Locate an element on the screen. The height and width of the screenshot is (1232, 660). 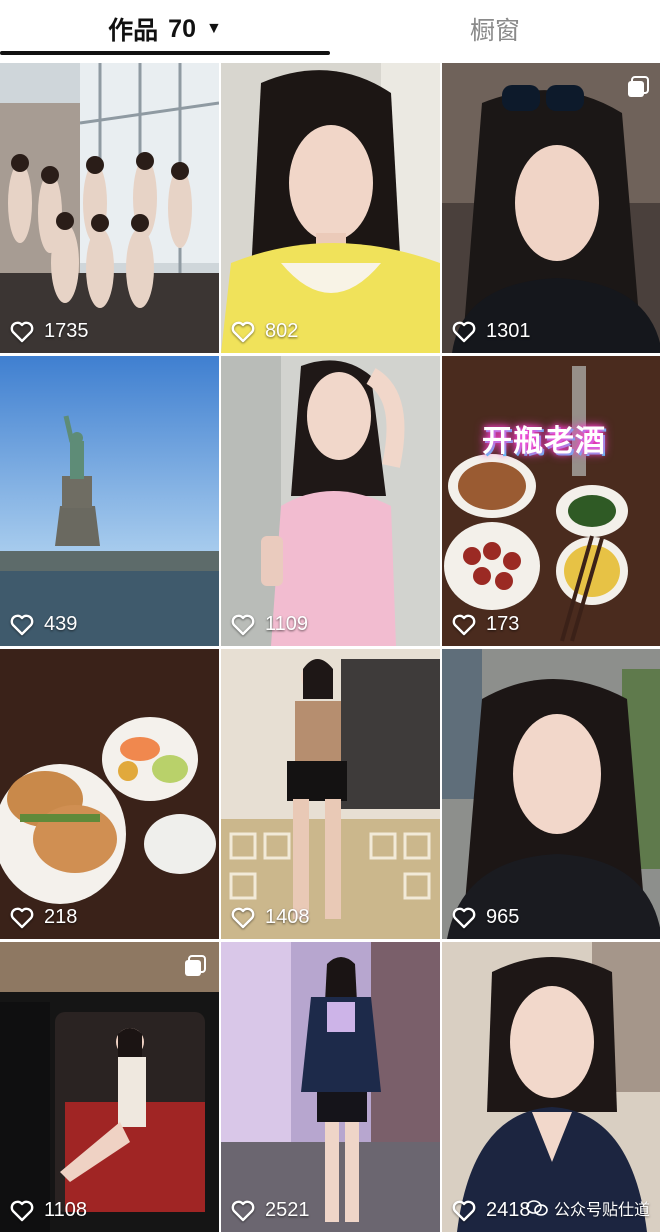
likes-count: 965 is located at coordinates (485, 917).